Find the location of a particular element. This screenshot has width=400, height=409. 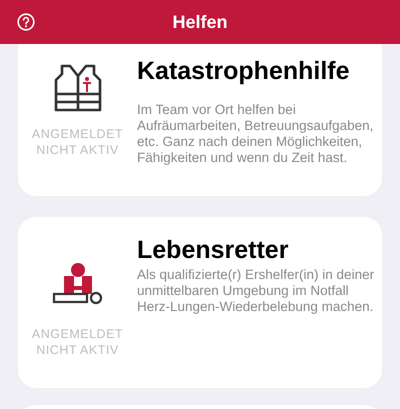

help-icon is located at coordinates (26, 22).